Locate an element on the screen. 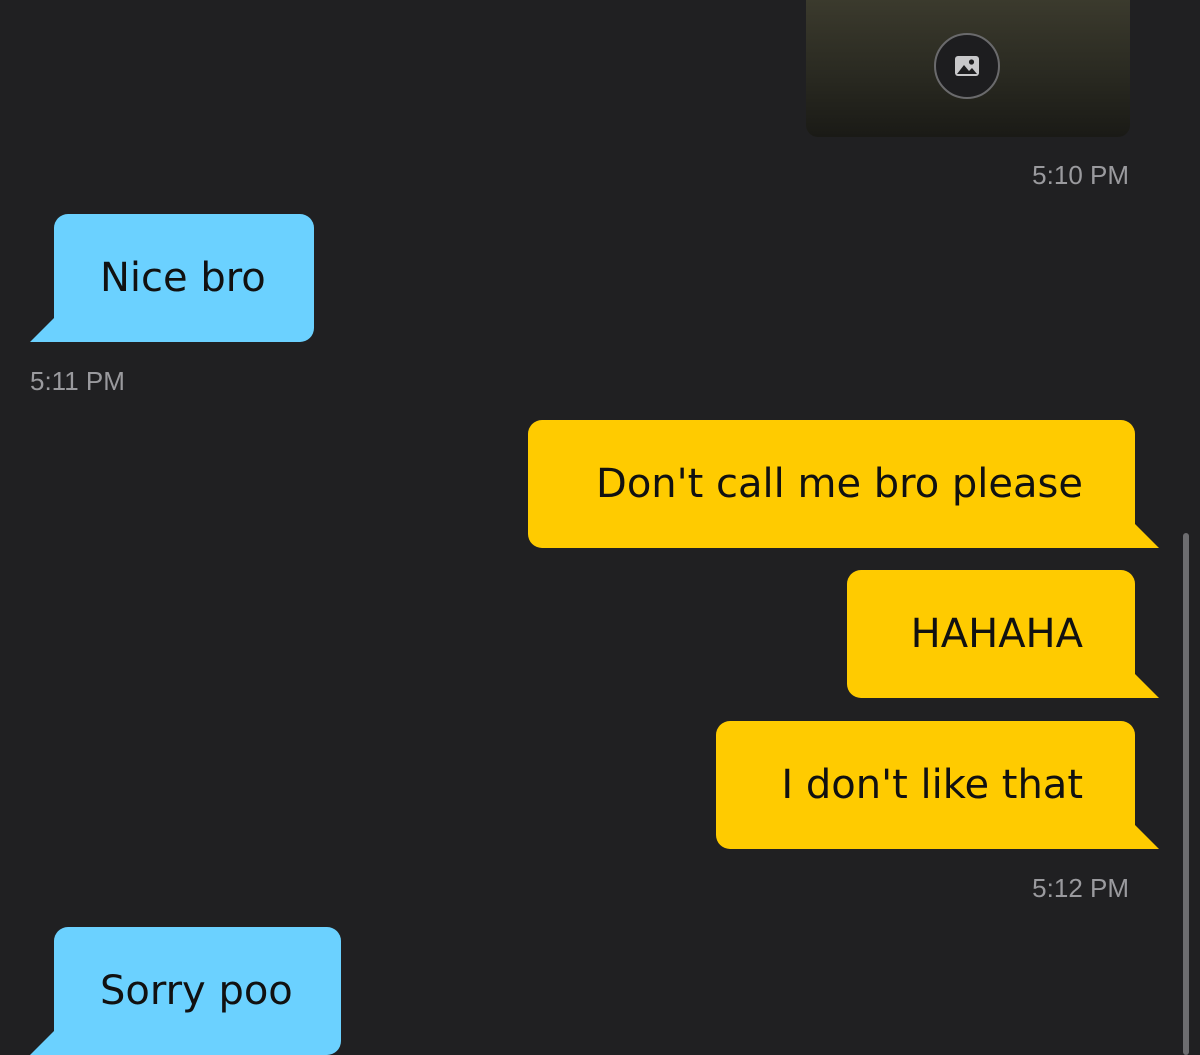 Image resolution: width=1200 pixels, height=1055 pixels. outgoing-message-bubble: Don't call me bro please is located at coordinates (843, 484).